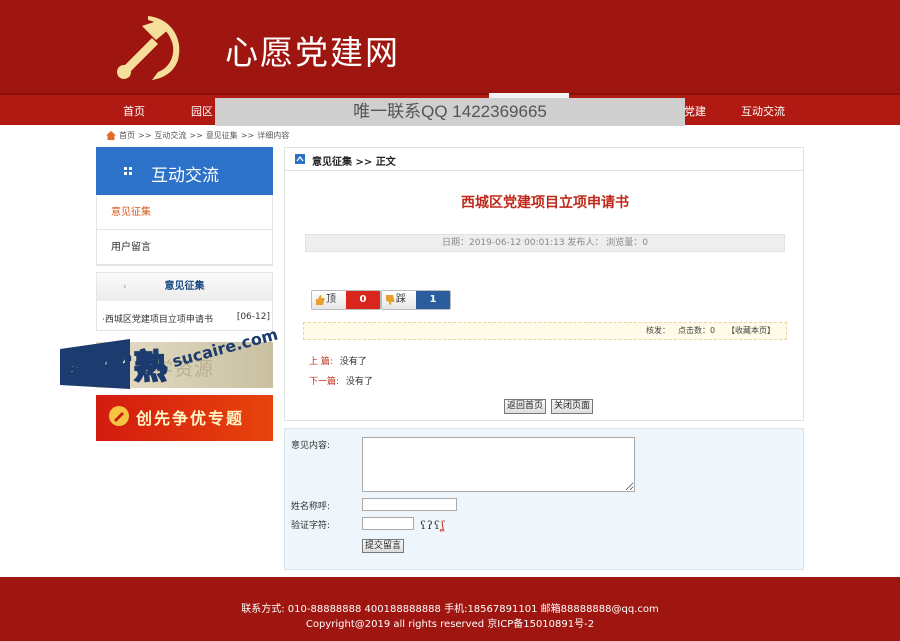 This screenshot has width=900, height=641. I want to click on name-label: 姓名称呼:, so click(311, 507).